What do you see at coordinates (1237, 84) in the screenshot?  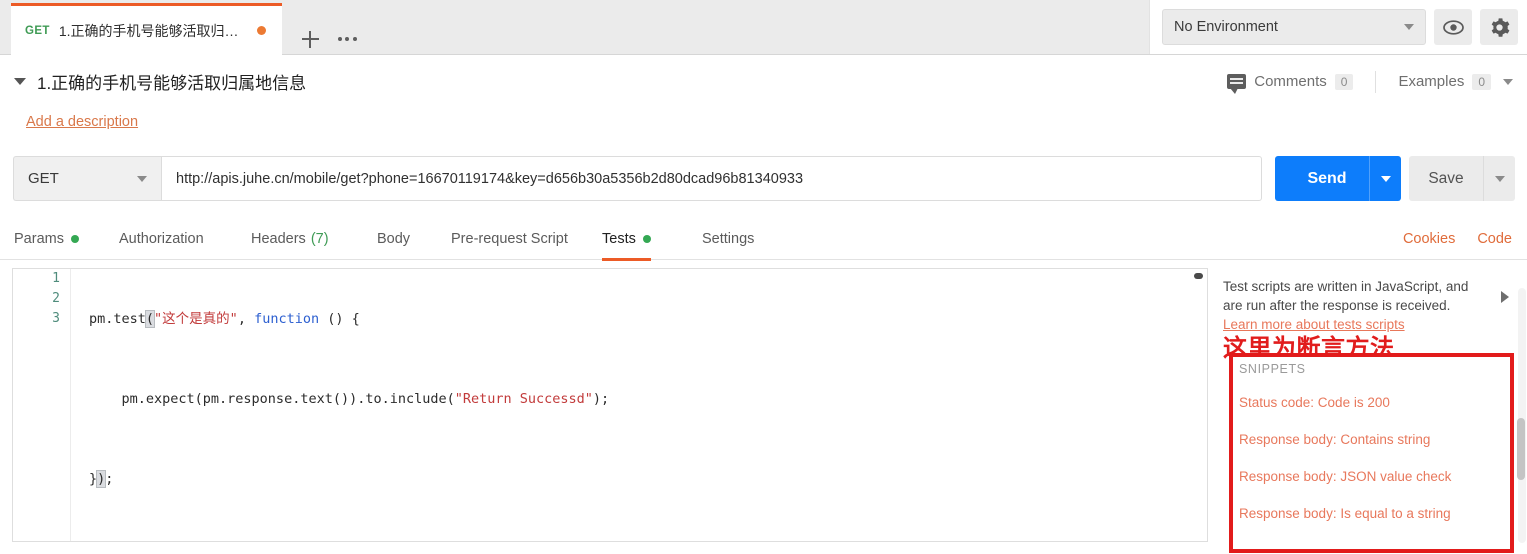 I see `comment-icon` at bounding box center [1237, 84].